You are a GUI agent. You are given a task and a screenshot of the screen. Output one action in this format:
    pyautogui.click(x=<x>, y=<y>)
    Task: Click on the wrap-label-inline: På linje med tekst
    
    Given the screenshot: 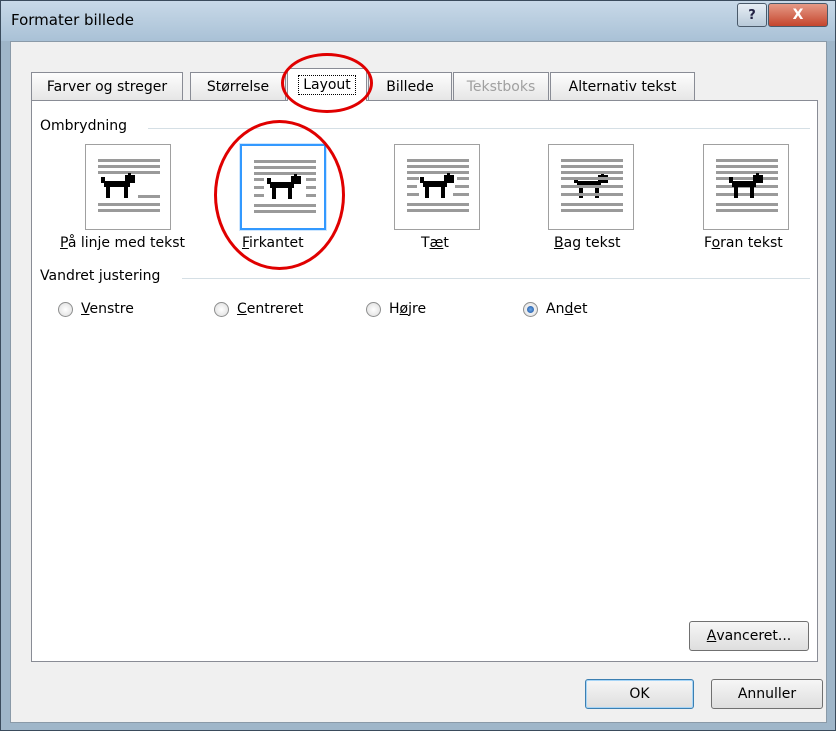 What is the action you would take?
    pyautogui.click(x=123, y=243)
    